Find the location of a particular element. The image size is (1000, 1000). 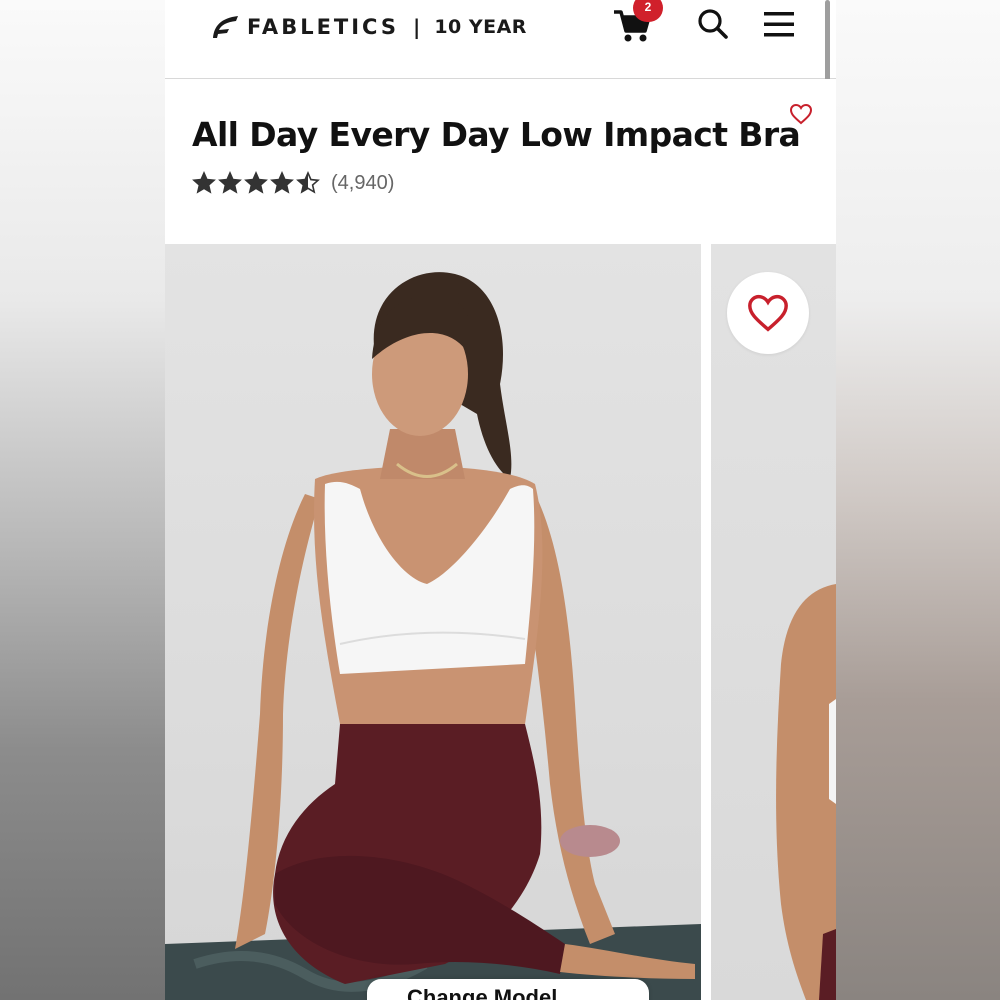

fabletics-logo-icon is located at coordinates (225, 27).